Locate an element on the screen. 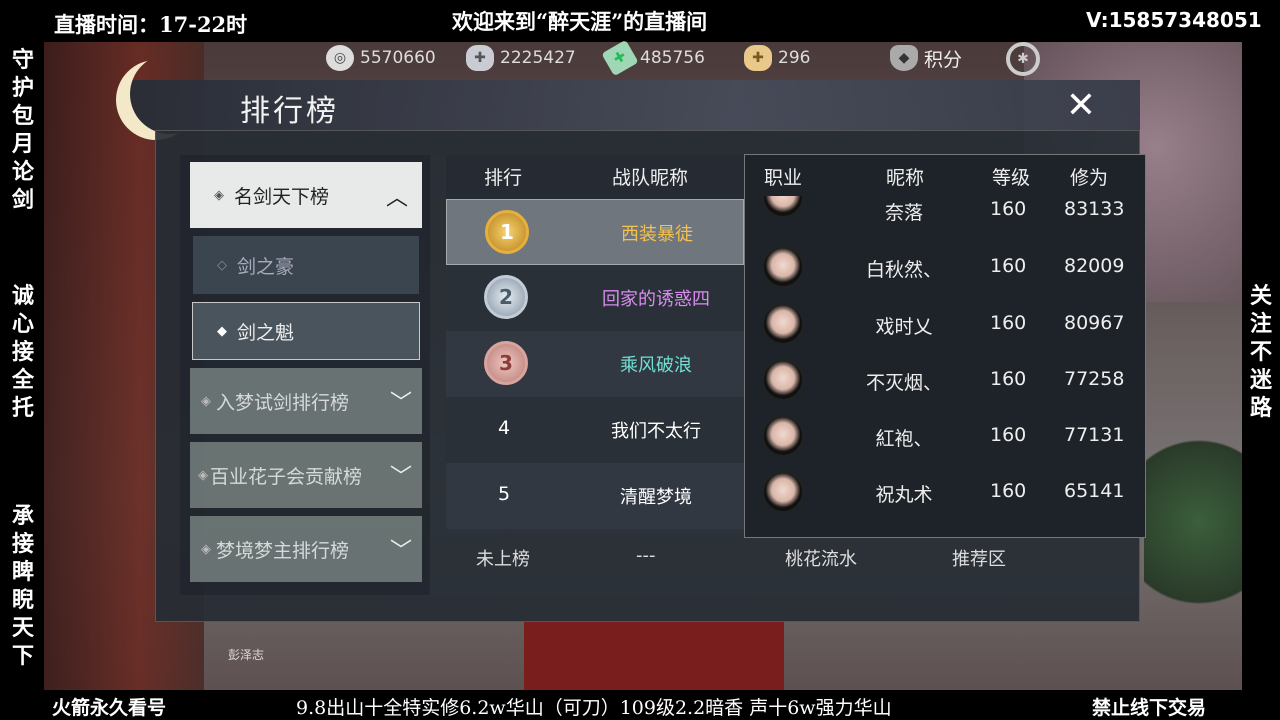 The height and width of the screenshot is (720, 1280). close-icon: ✕ is located at coordinates (1081, 105).